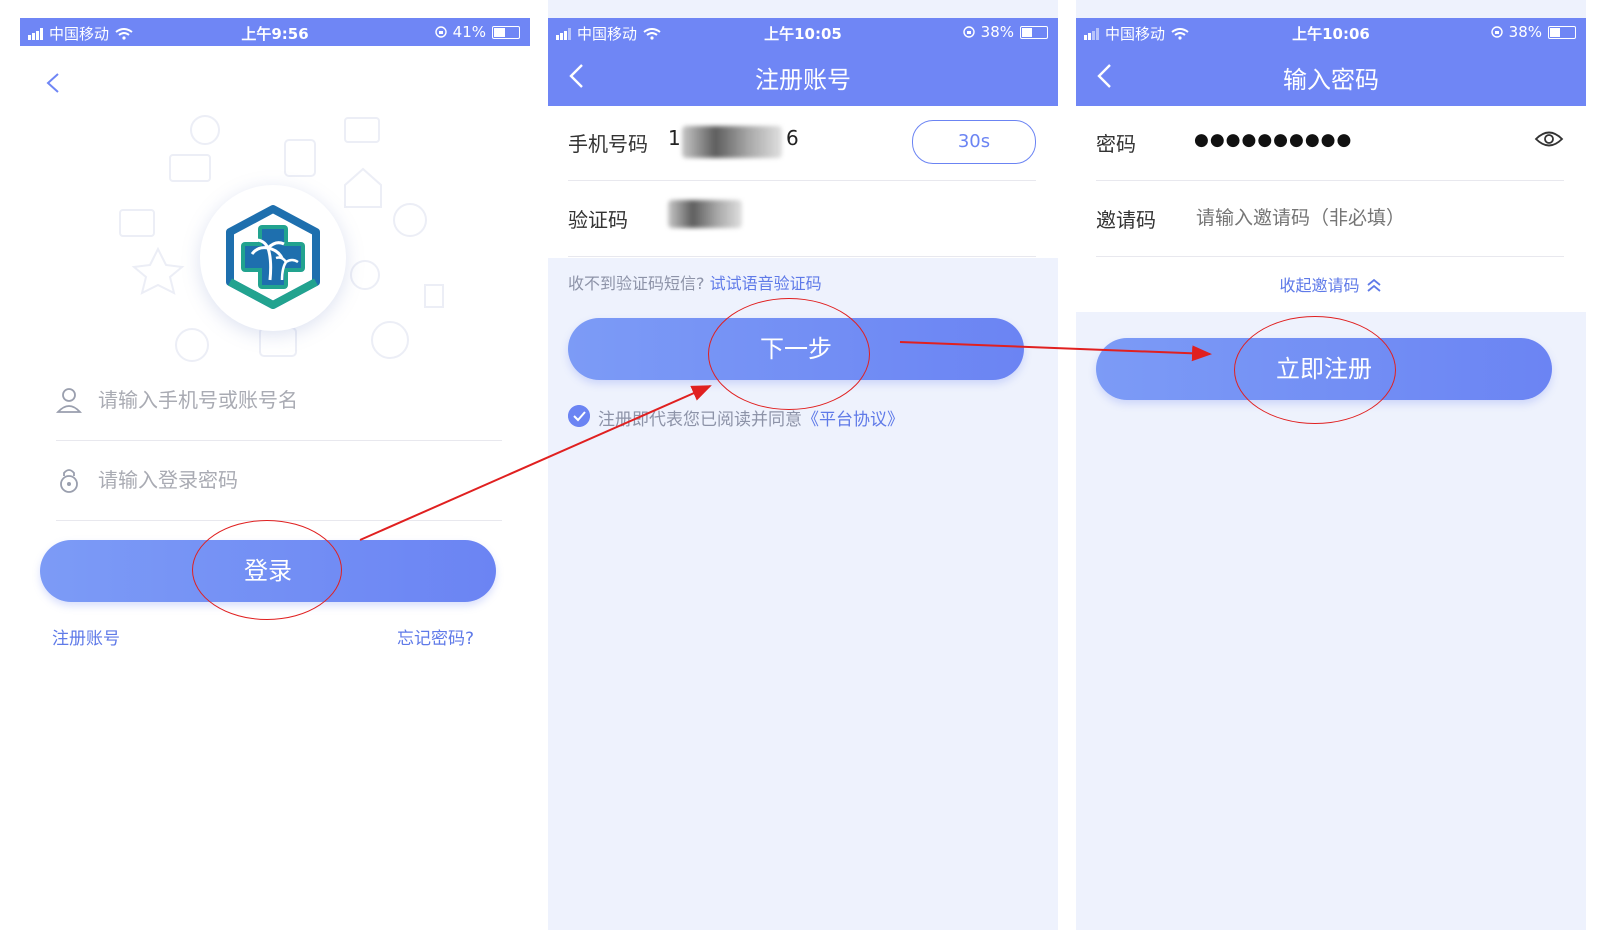 The width and height of the screenshot is (1600, 941). I want to click on annotation-circle-next, so click(789, 354).